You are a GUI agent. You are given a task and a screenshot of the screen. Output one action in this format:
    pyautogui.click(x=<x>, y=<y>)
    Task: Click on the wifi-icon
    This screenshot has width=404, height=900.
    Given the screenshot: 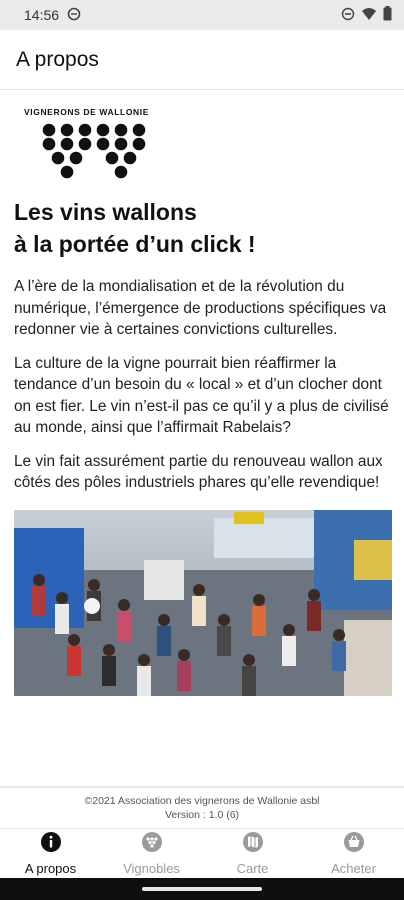 What is the action you would take?
    pyautogui.click(x=369, y=15)
    